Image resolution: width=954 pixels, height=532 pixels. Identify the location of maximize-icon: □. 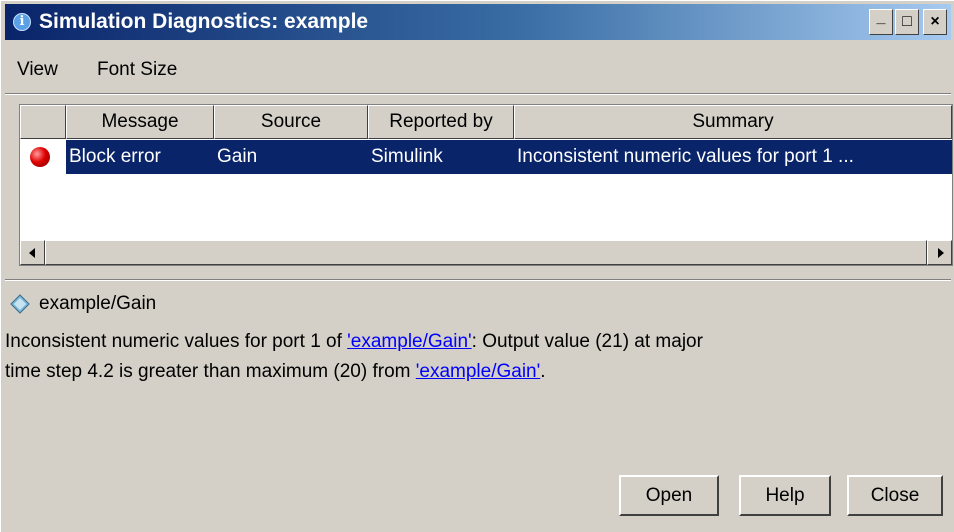
(907, 21).